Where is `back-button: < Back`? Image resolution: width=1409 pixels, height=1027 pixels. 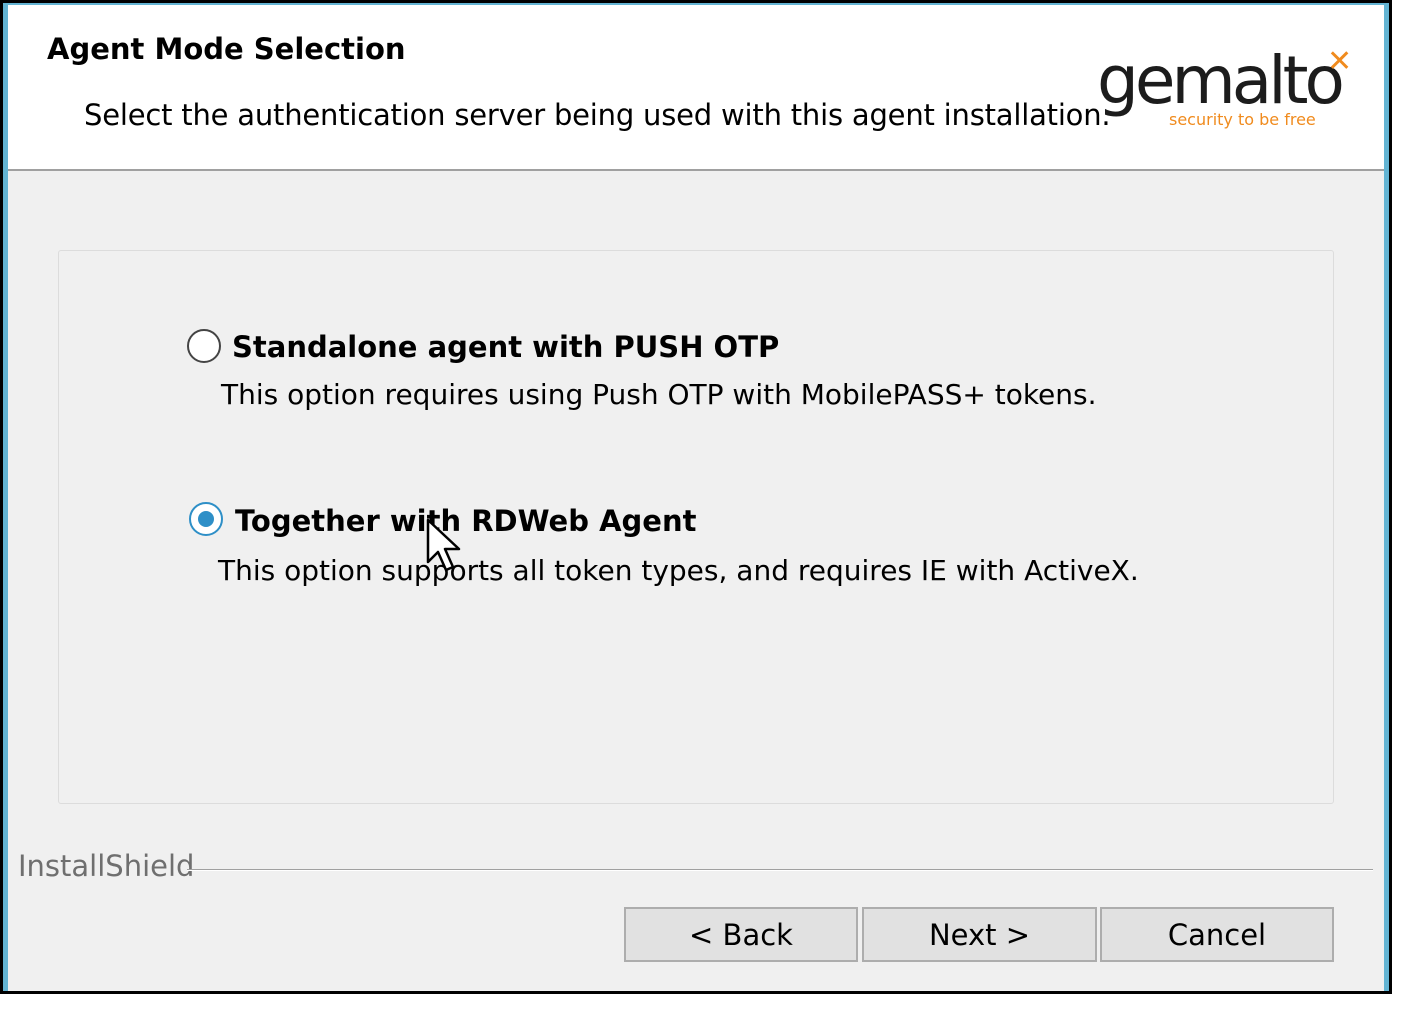
back-button: < Back is located at coordinates (741, 934).